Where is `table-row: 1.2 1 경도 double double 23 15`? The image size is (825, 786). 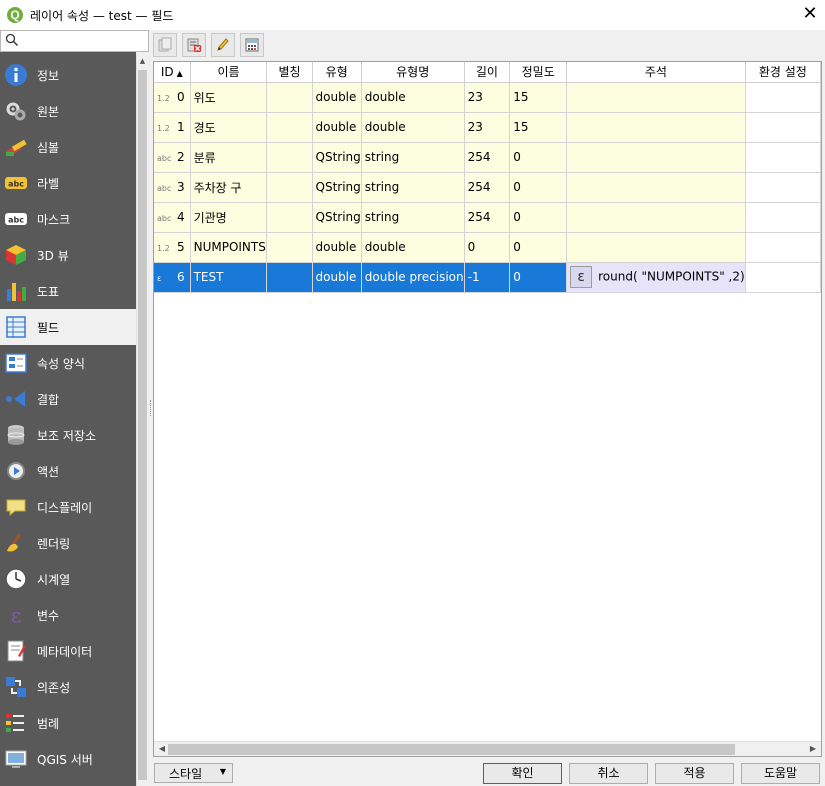 table-row: 1.2 1 경도 double double 23 15 is located at coordinates (487, 127).